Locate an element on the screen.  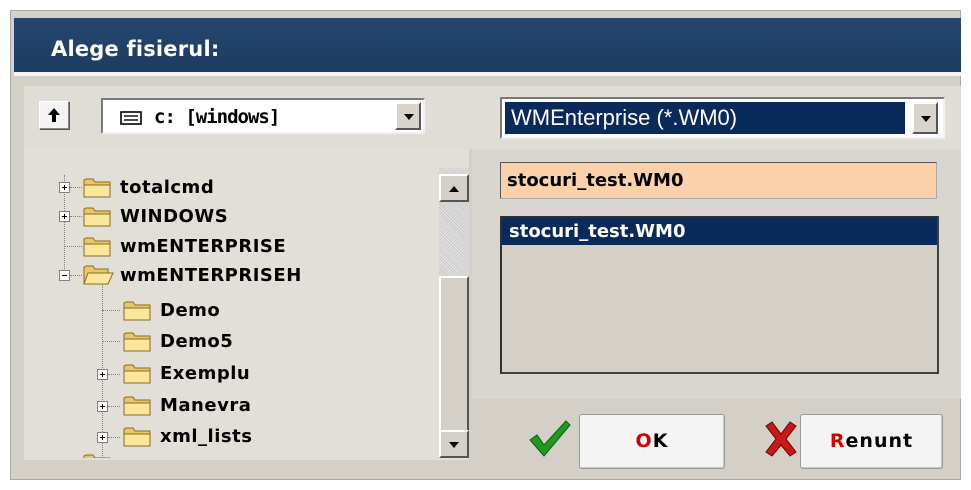
drive-select: c: [windows] is located at coordinates (263, 116).